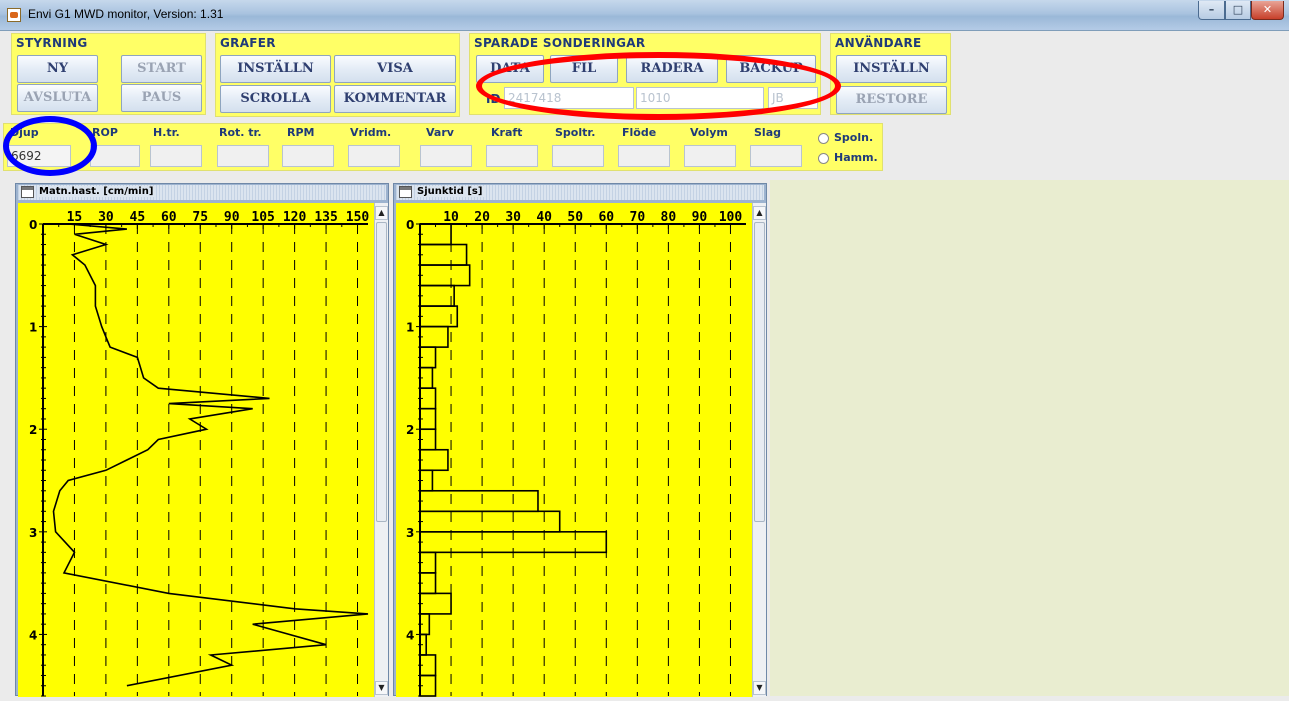  I want to click on flode-label: Flöde, so click(639, 132).